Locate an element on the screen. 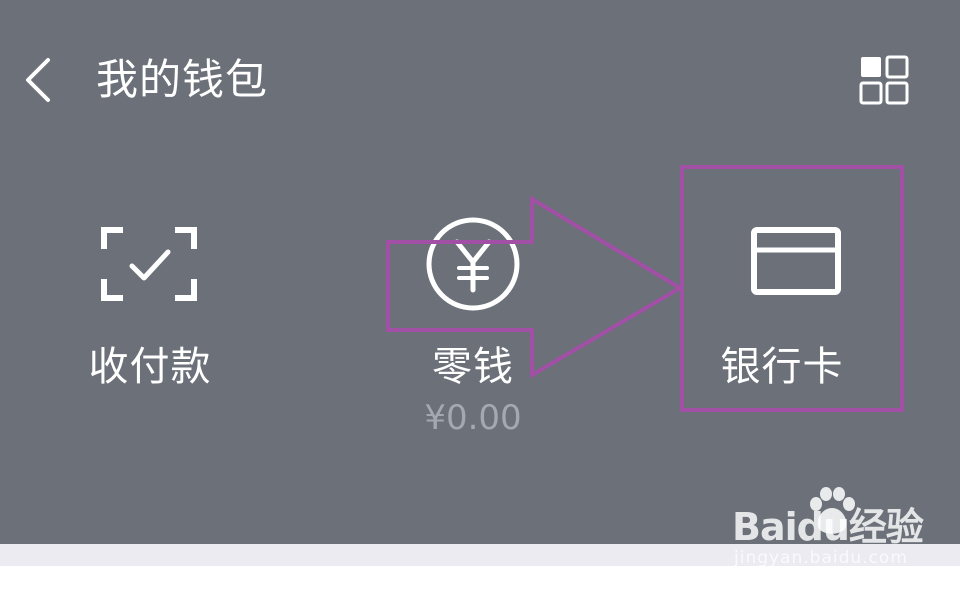 The height and width of the screenshot is (592, 960). menu-grid-button is located at coordinates (884, 81).